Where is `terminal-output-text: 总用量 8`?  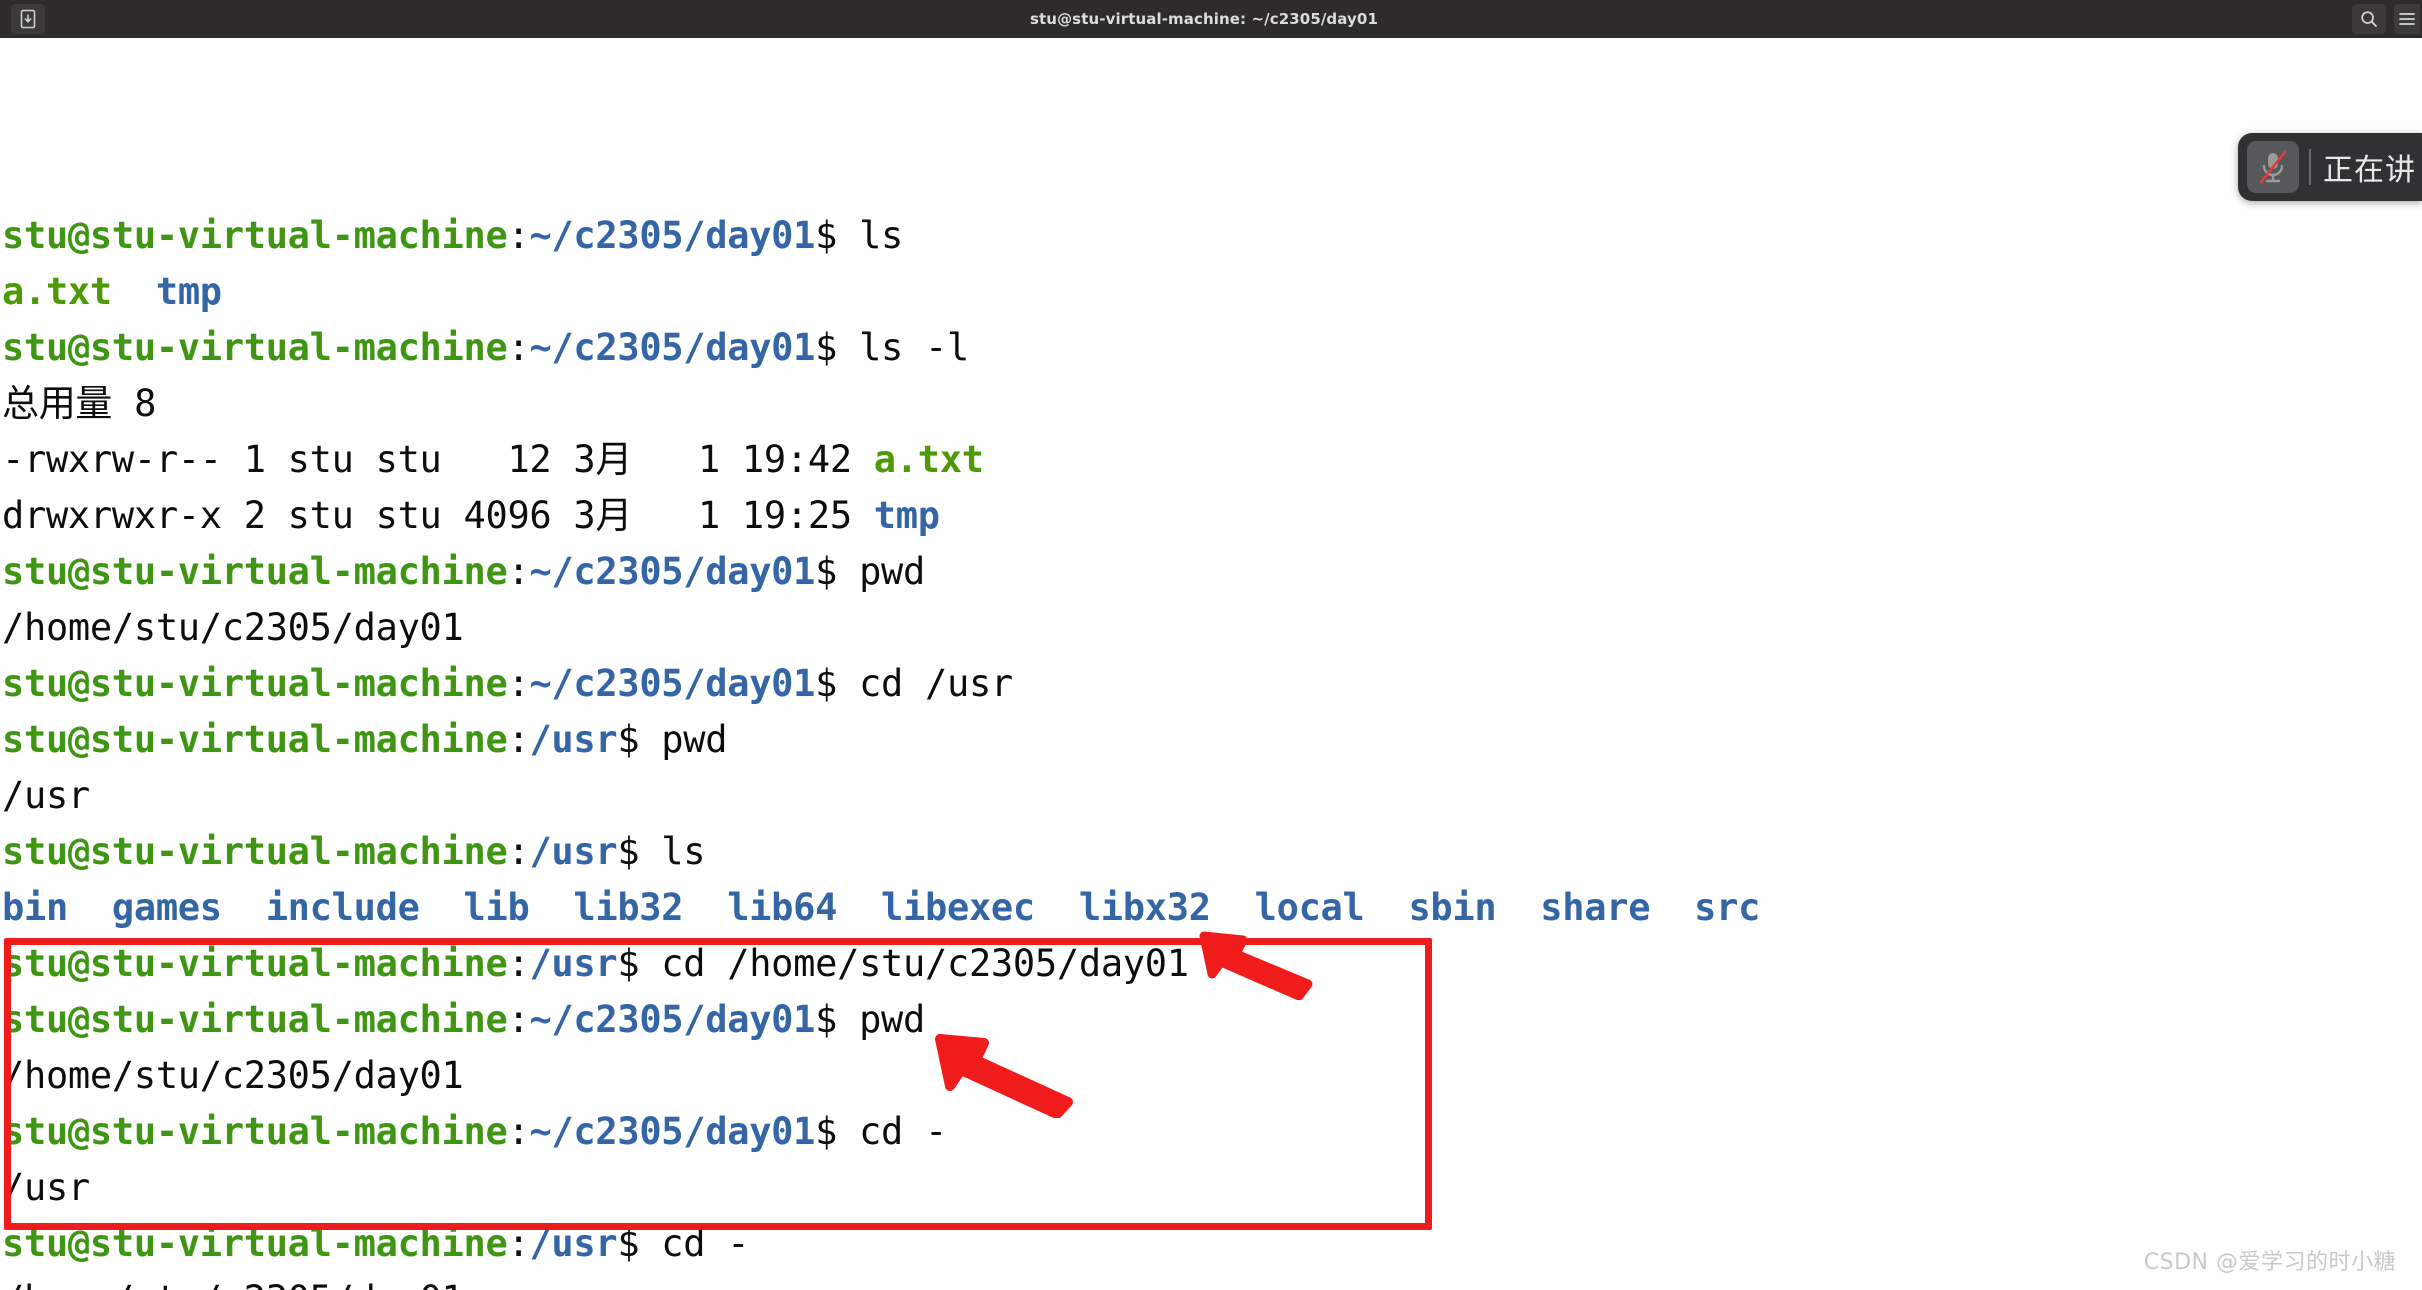
terminal-output-text: 总用量 8 is located at coordinates (79, 403).